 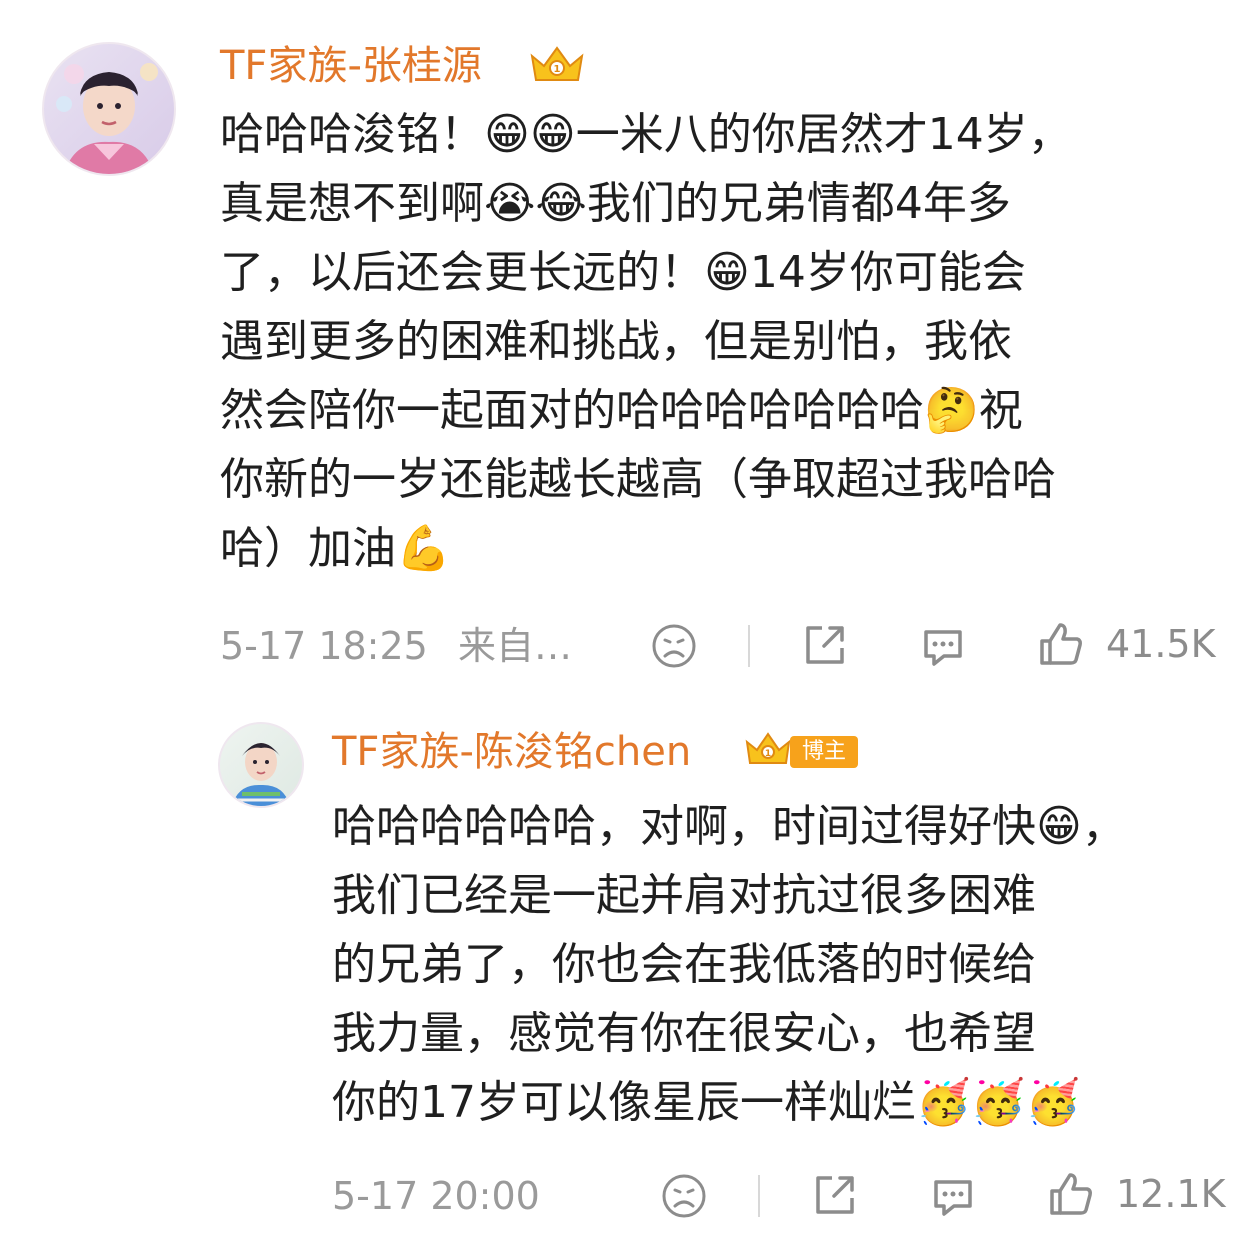 I want to click on comment-line: 遇到更多的困难和挑战，但是别怕，我依, so click(x=616, y=341).